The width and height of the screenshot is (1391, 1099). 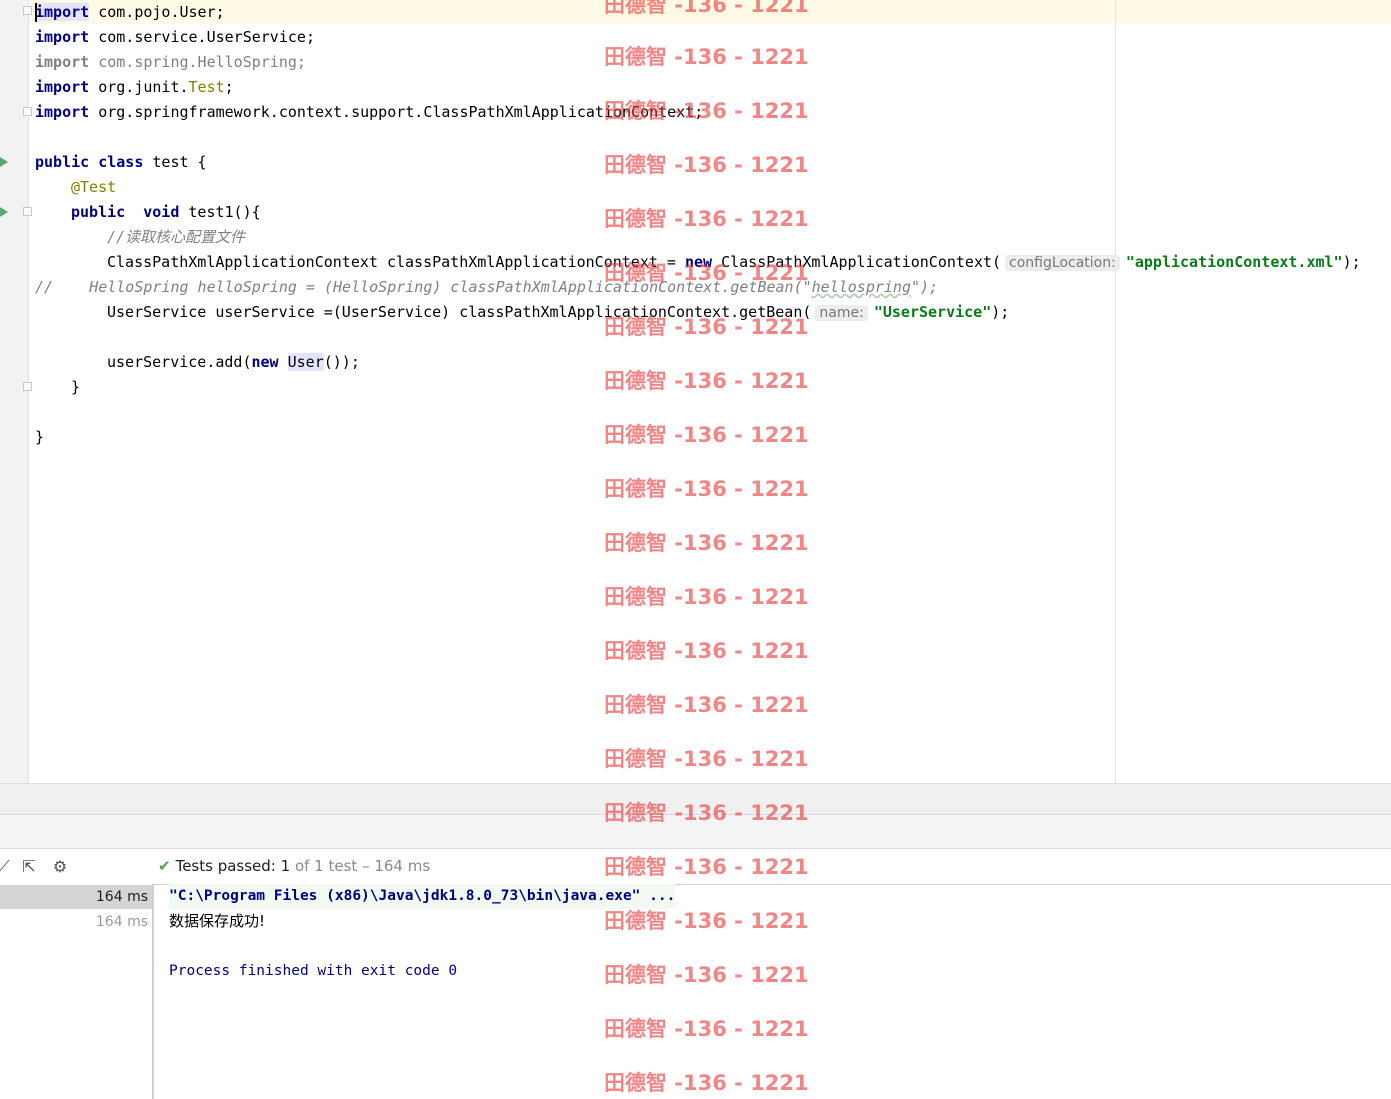 What do you see at coordinates (294, 866) in the screenshot?
I see `test-status: ✔ Tests passed: 1 of 1 test – 164 ms` at bounding box center [294, 866].